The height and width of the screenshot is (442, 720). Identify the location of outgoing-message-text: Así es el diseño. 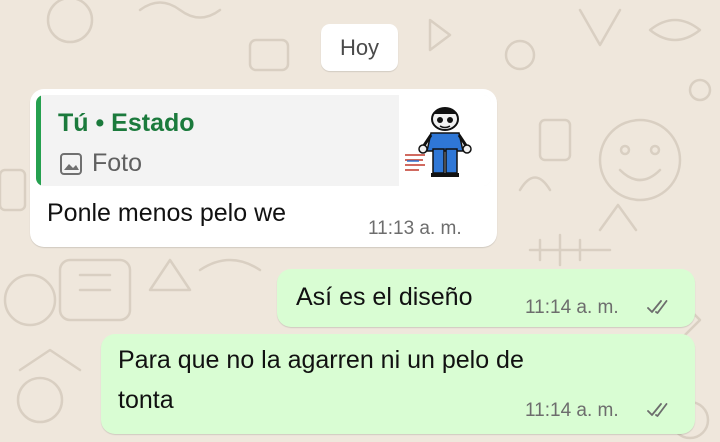
(384, 297).